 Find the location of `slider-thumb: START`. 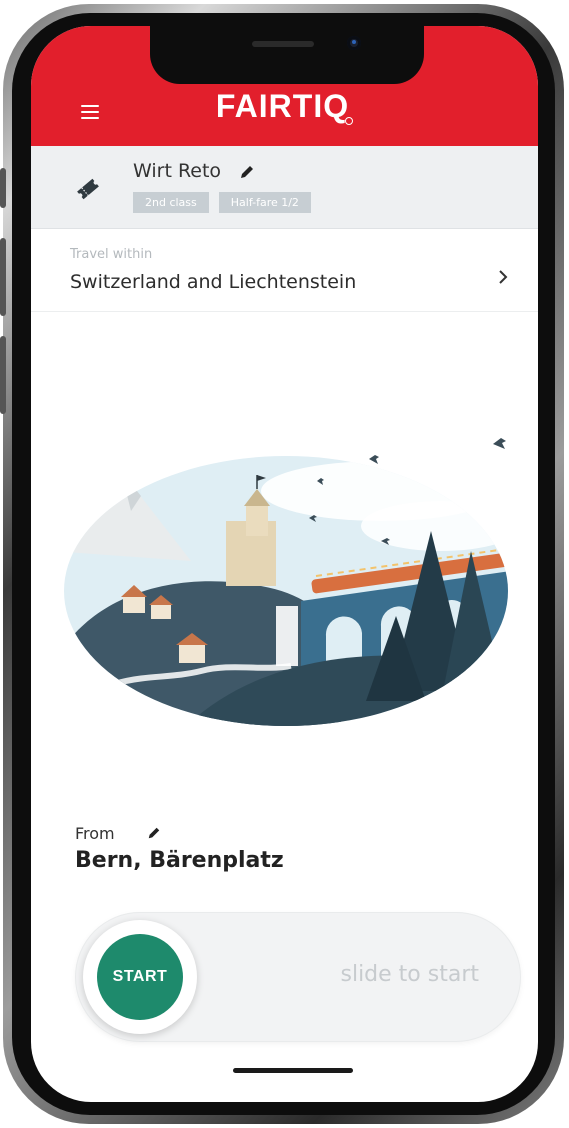

slider-thumb: START is located at coordinates (140, 977).